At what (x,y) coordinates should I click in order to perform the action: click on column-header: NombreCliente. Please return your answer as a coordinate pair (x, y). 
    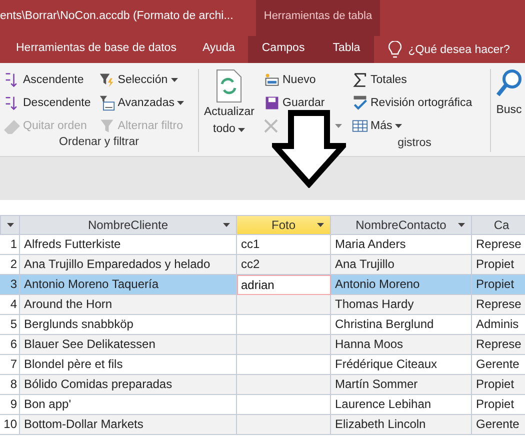
    Looking at the image, I should click on (128, 225).